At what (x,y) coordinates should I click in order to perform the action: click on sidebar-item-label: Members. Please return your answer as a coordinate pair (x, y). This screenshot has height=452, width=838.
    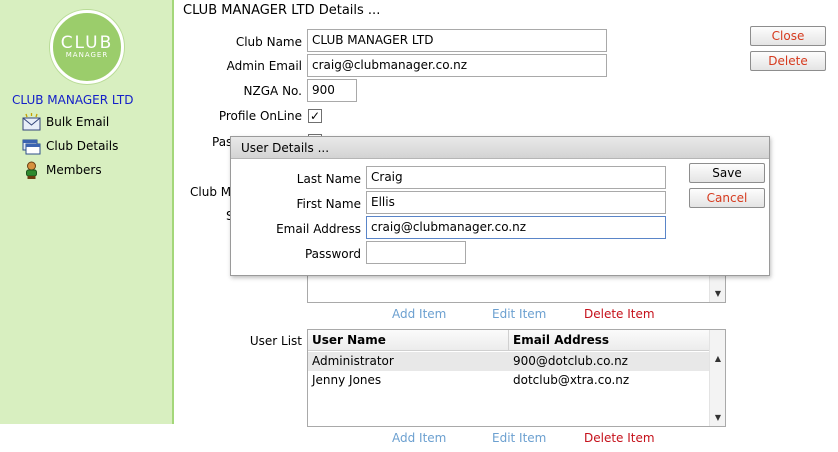
    Looking at the image, I should click on (74, 170).